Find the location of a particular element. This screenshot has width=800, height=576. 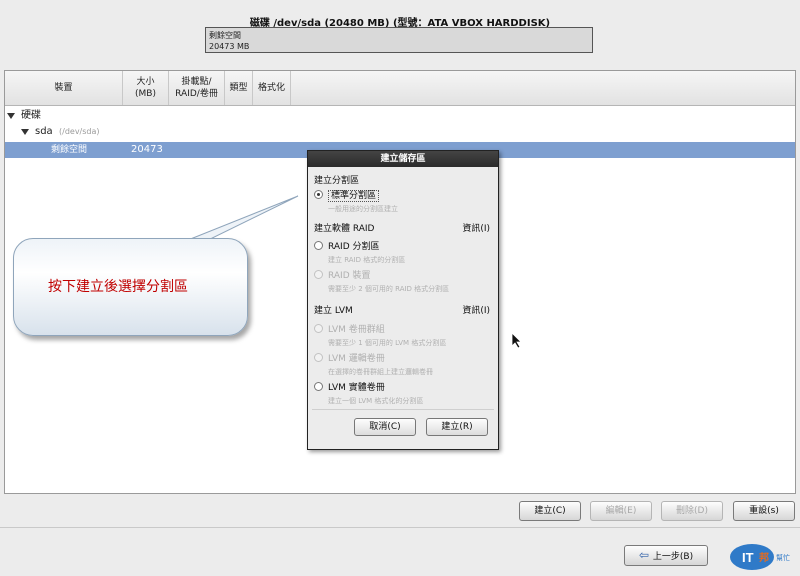

option-standard-partition-desc: 一般用途的分割區建立 is located at coordinates (363, 209).